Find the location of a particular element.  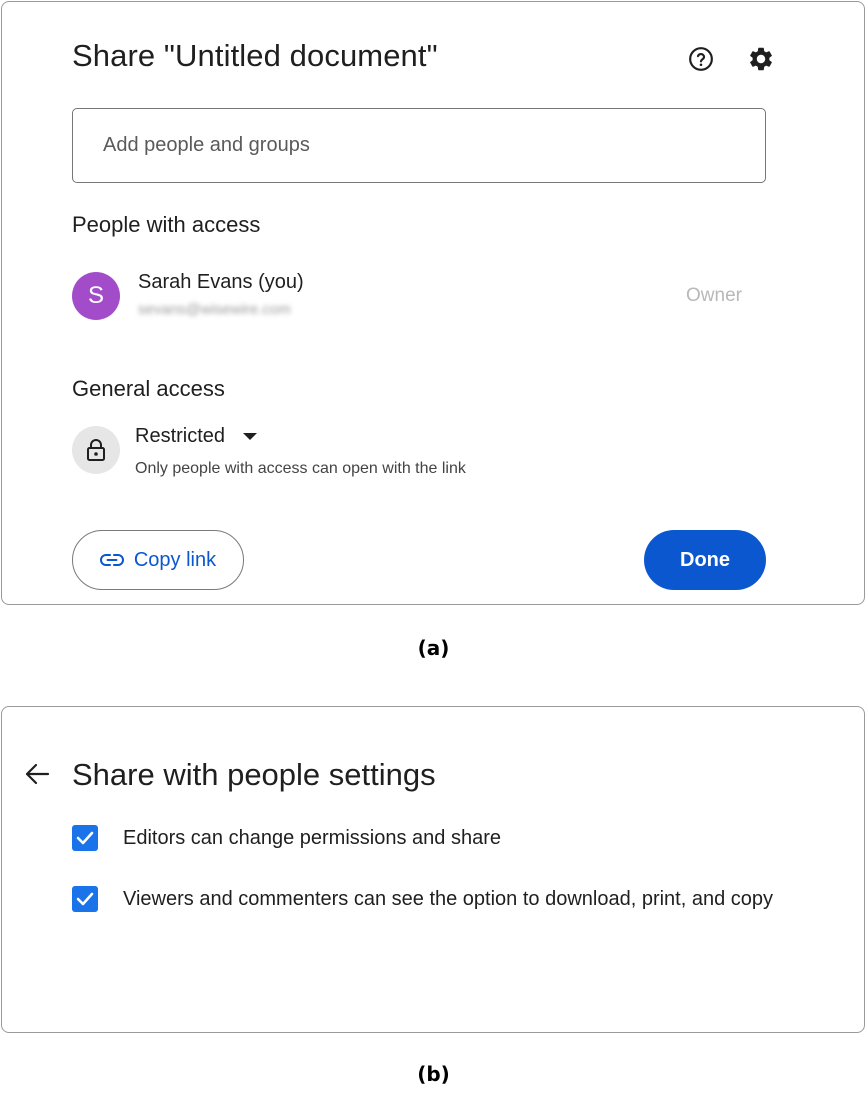

help-button is located at coordinates (701, 59).